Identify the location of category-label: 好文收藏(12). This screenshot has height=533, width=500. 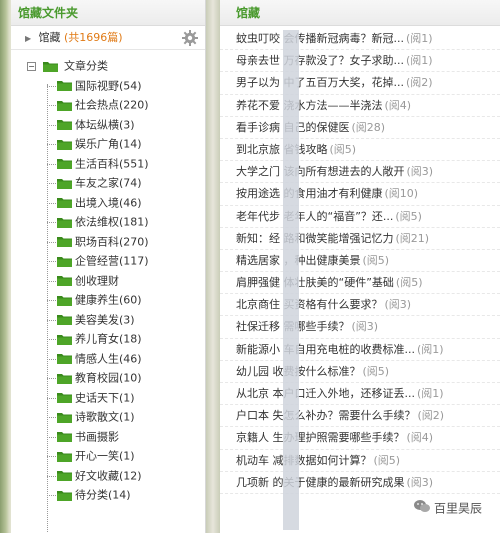
(108, 475).